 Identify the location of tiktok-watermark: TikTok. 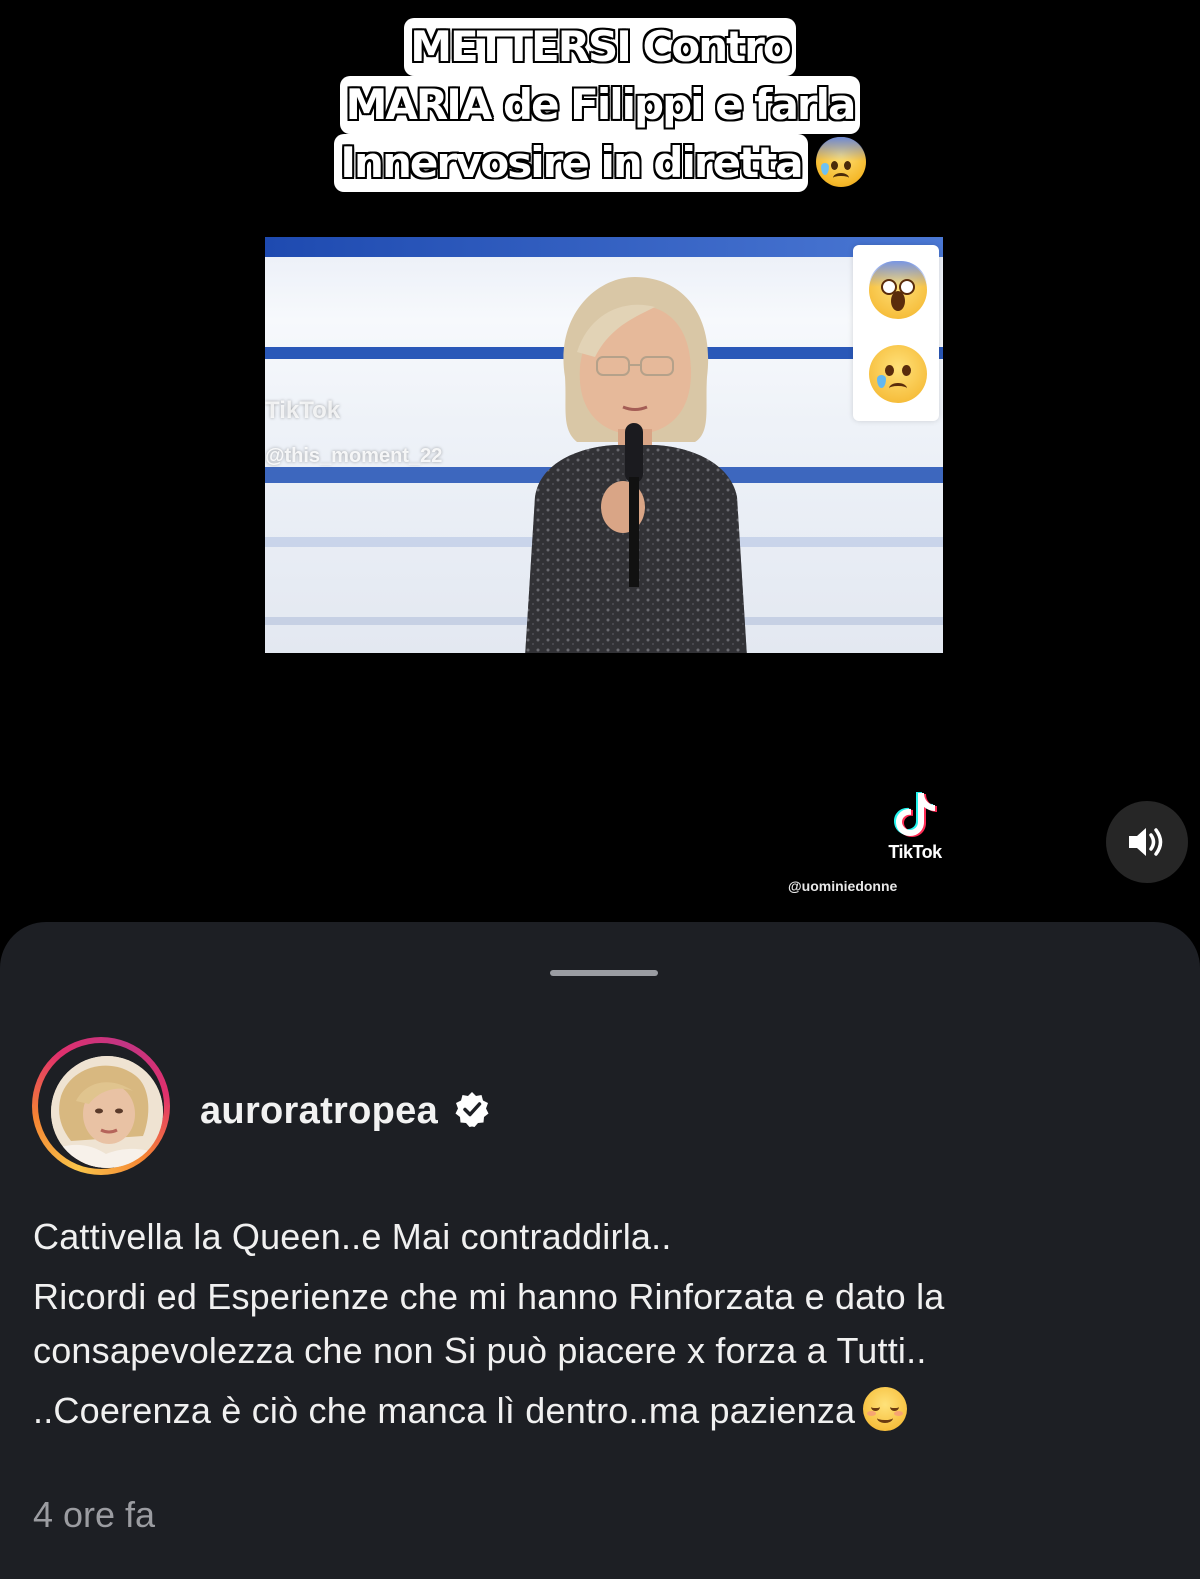
(915, 826).